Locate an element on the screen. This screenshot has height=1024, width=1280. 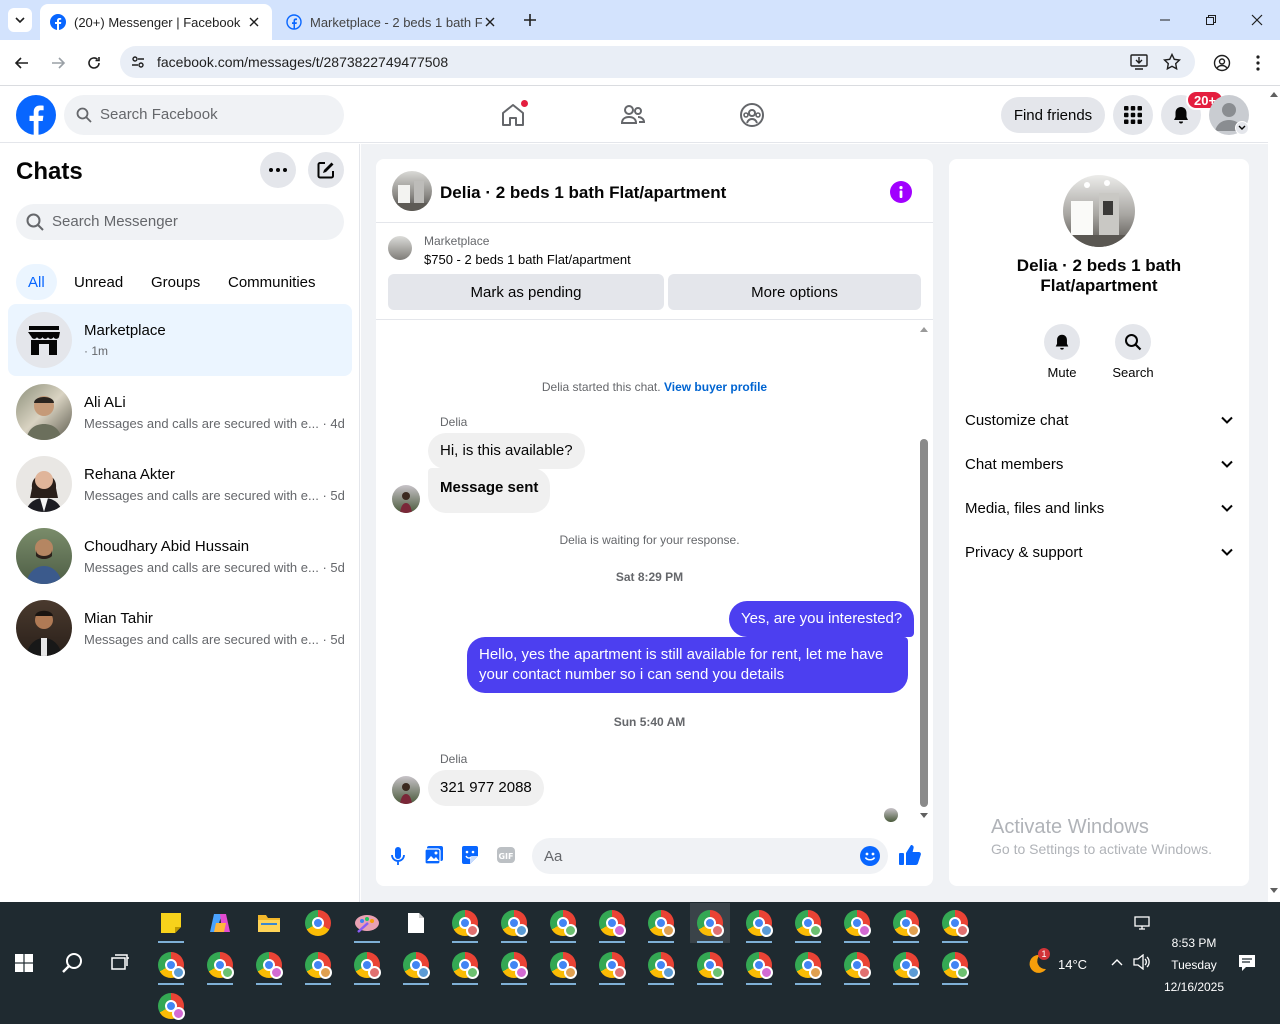
sticker-button is located at coordinates (471, 856).